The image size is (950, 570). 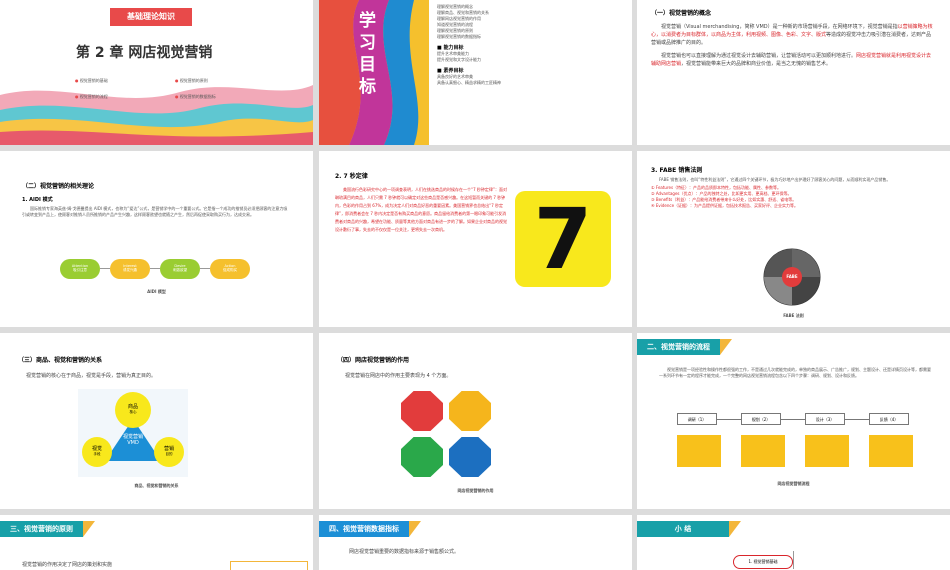 I want to click on paragraph: 视觉营销的核心在于商品，视觉是手段，营销为真正目的。, so click(x=91, y=376).